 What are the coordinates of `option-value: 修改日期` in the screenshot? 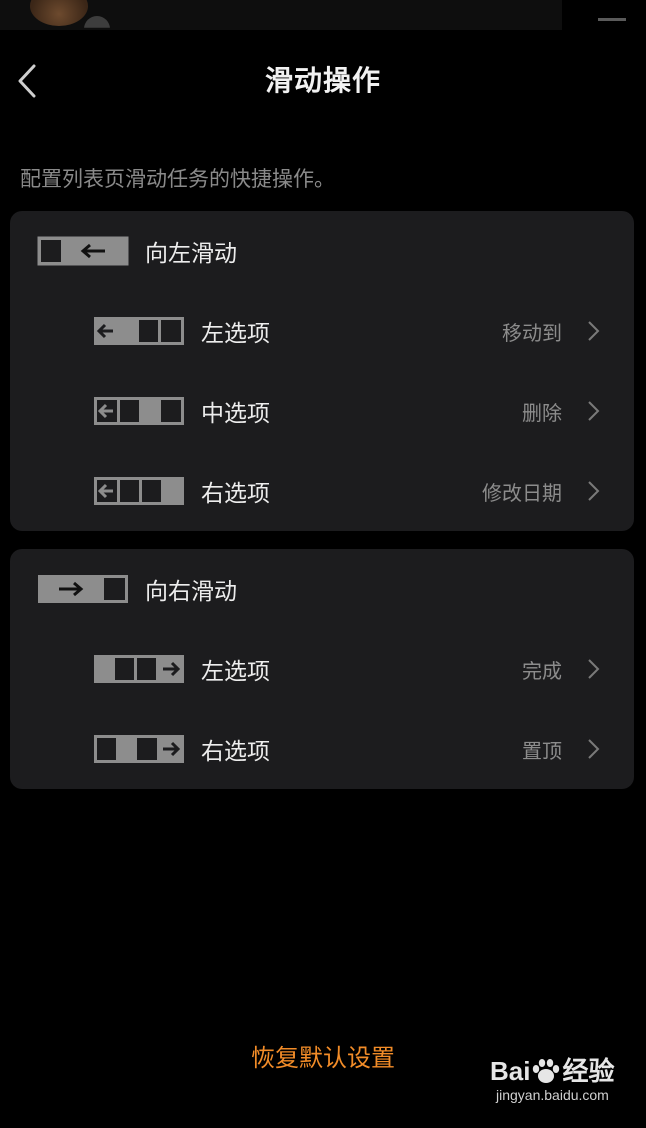 It's located at (522, 492).